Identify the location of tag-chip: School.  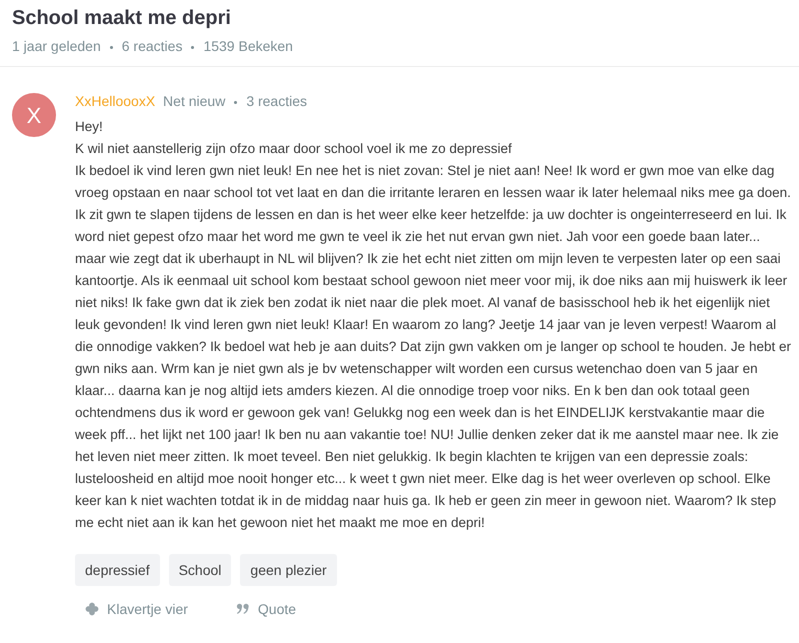
(200, 570).